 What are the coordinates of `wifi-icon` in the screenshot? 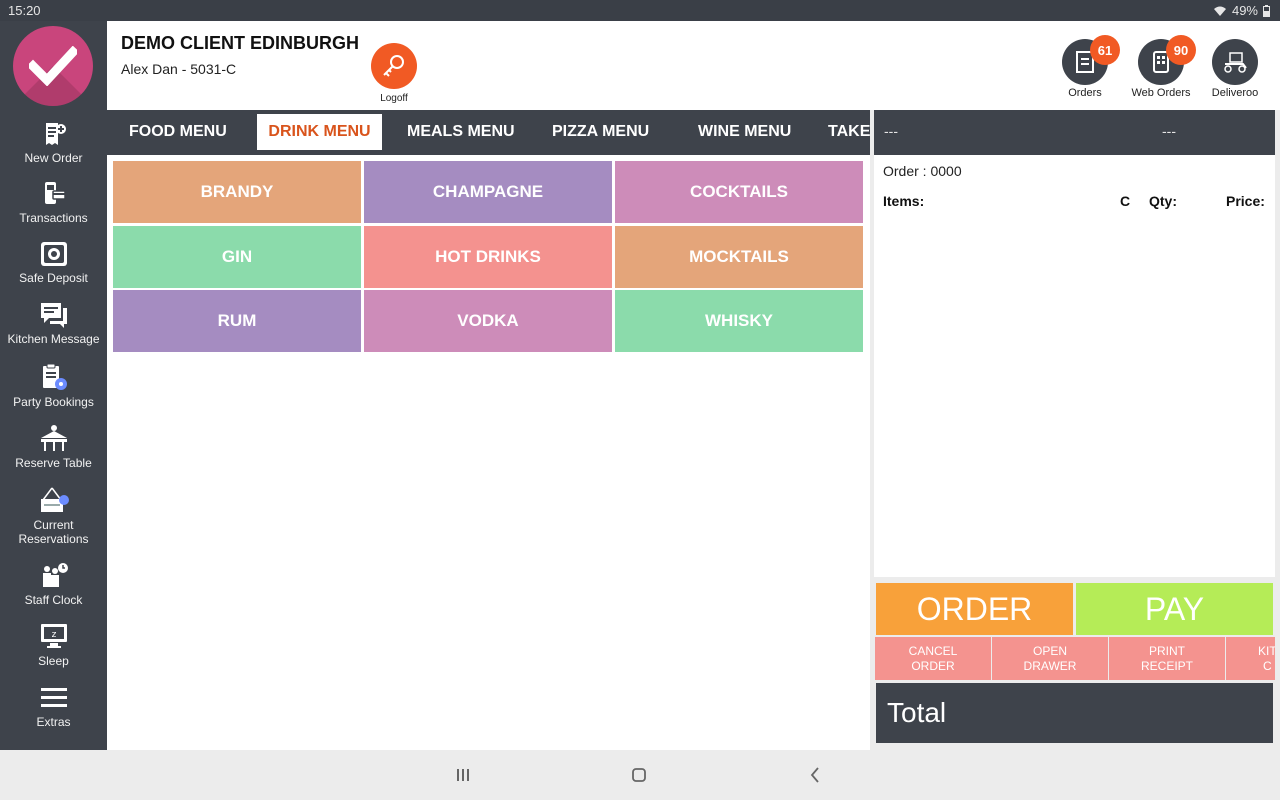 It's located at (1219, 11).